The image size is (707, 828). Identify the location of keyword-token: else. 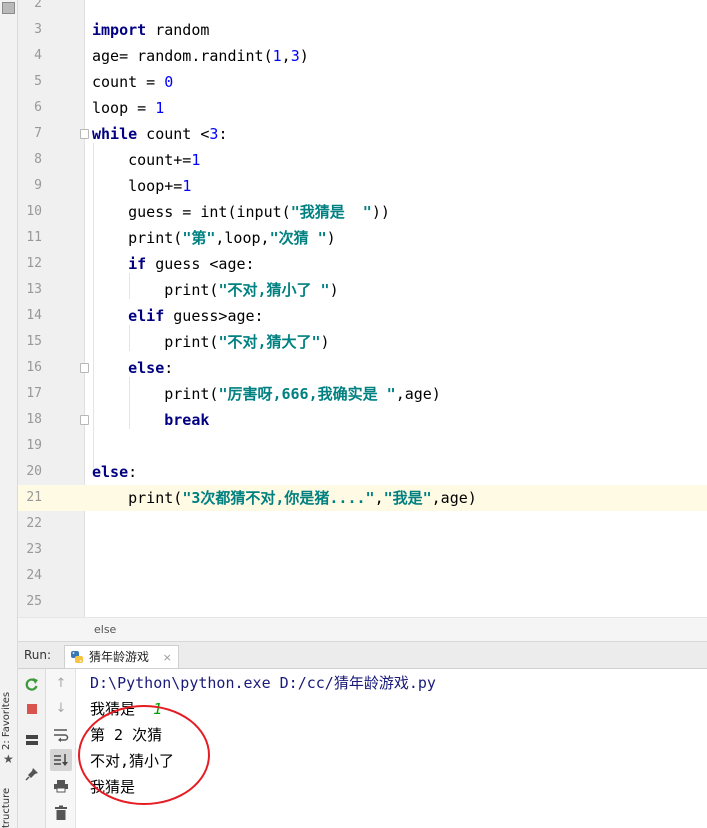
(146, 368).